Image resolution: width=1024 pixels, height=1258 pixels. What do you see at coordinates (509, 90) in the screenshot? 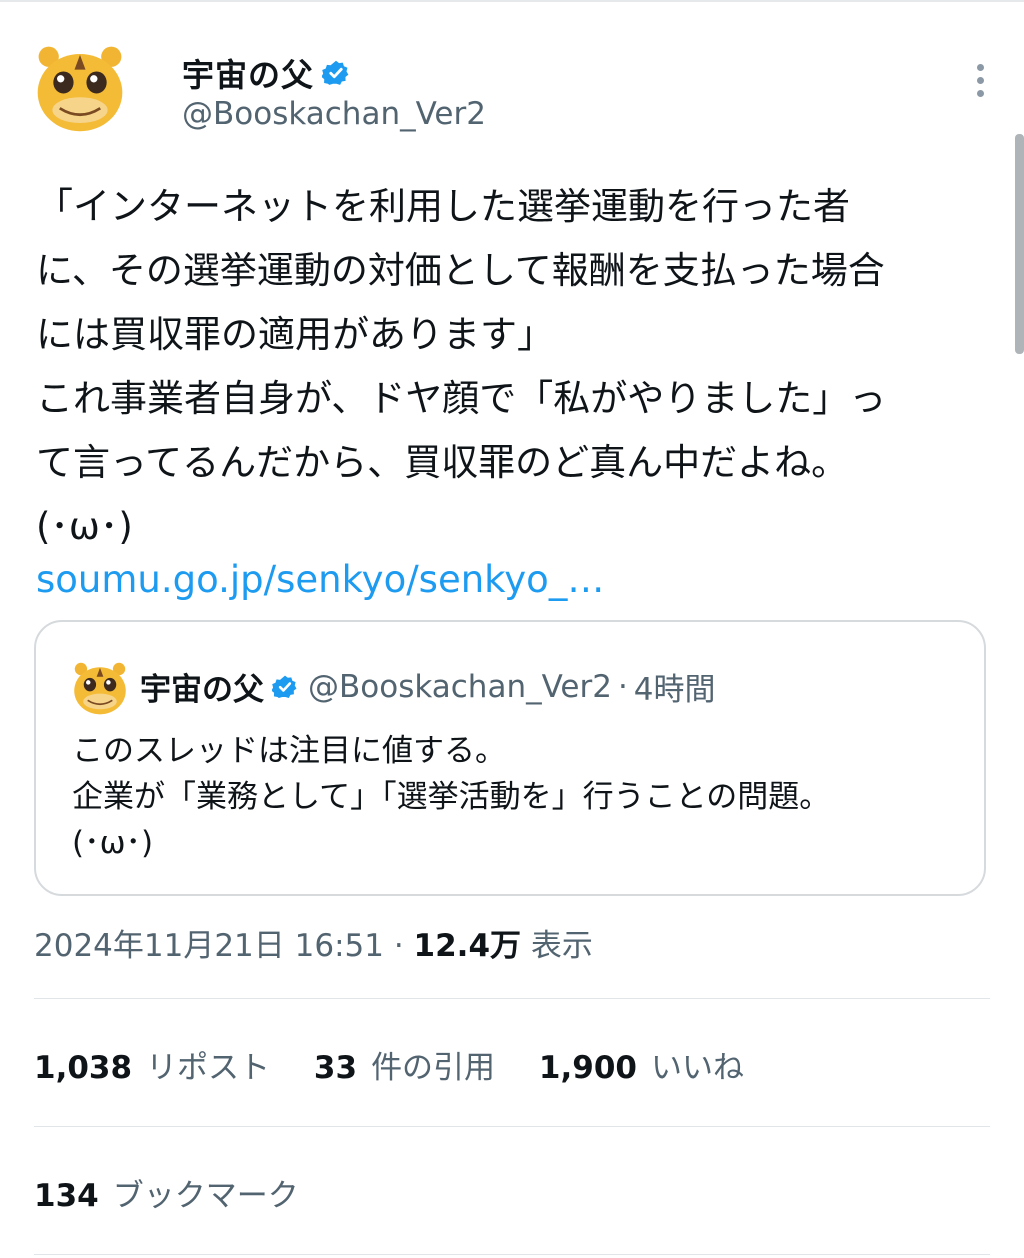
I see `post-header: 宇宙の父 @Booskachan_Ver2` at bounding box center [509, 90].